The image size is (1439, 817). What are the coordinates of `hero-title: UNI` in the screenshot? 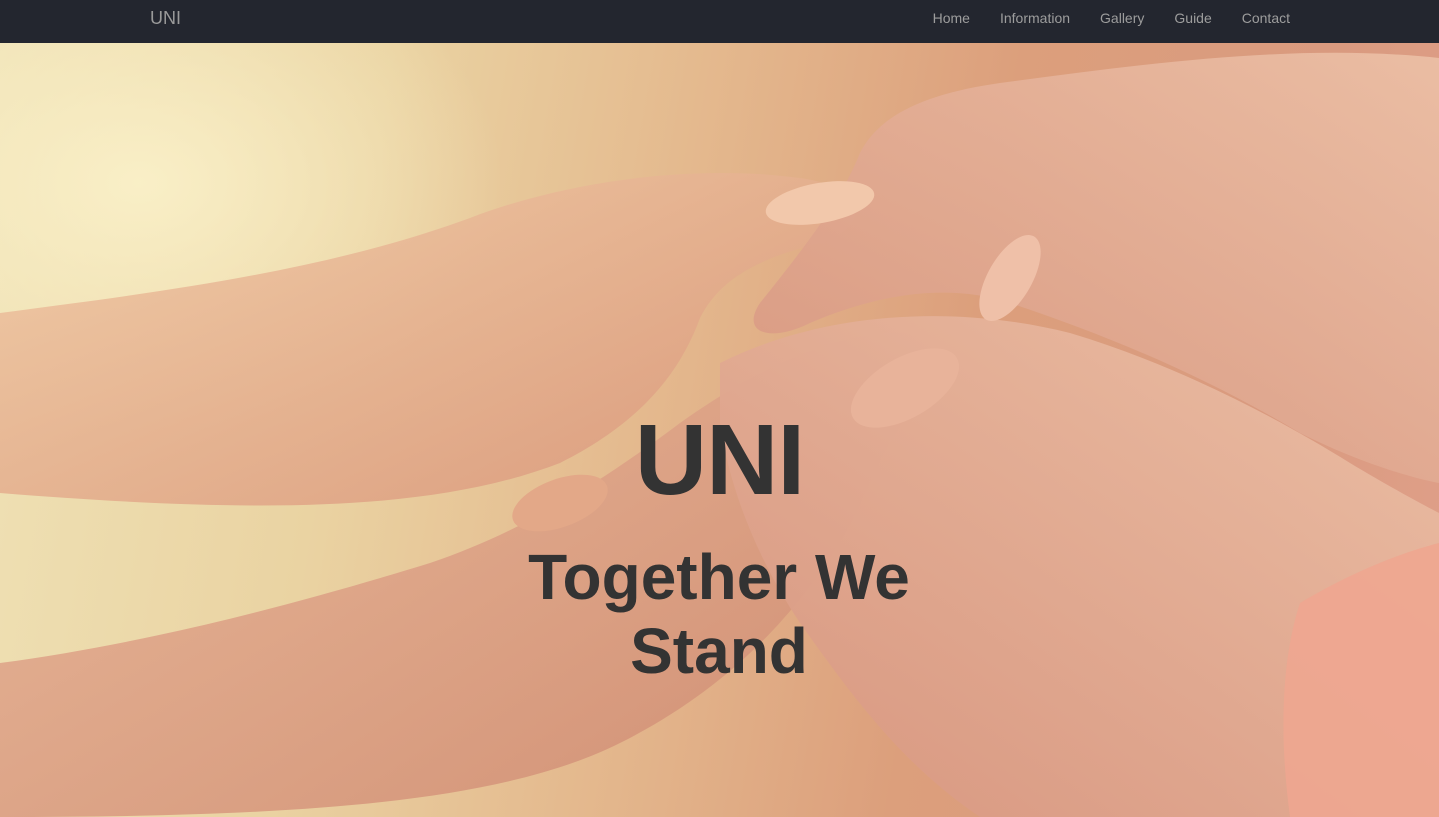 It's located at (719, 460).